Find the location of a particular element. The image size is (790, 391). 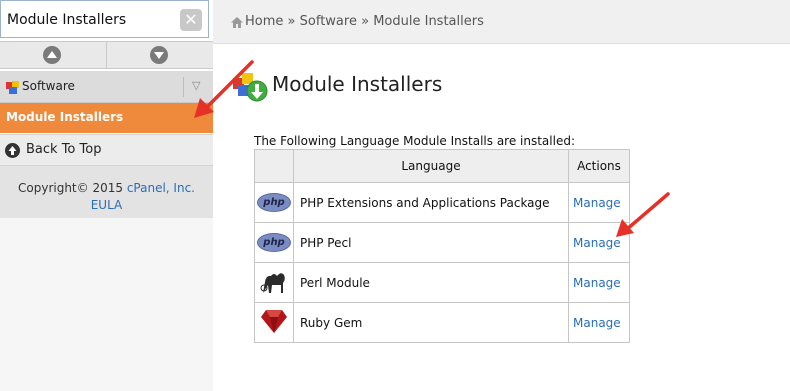

scroll-up-button is located at coordinates (53, 55).